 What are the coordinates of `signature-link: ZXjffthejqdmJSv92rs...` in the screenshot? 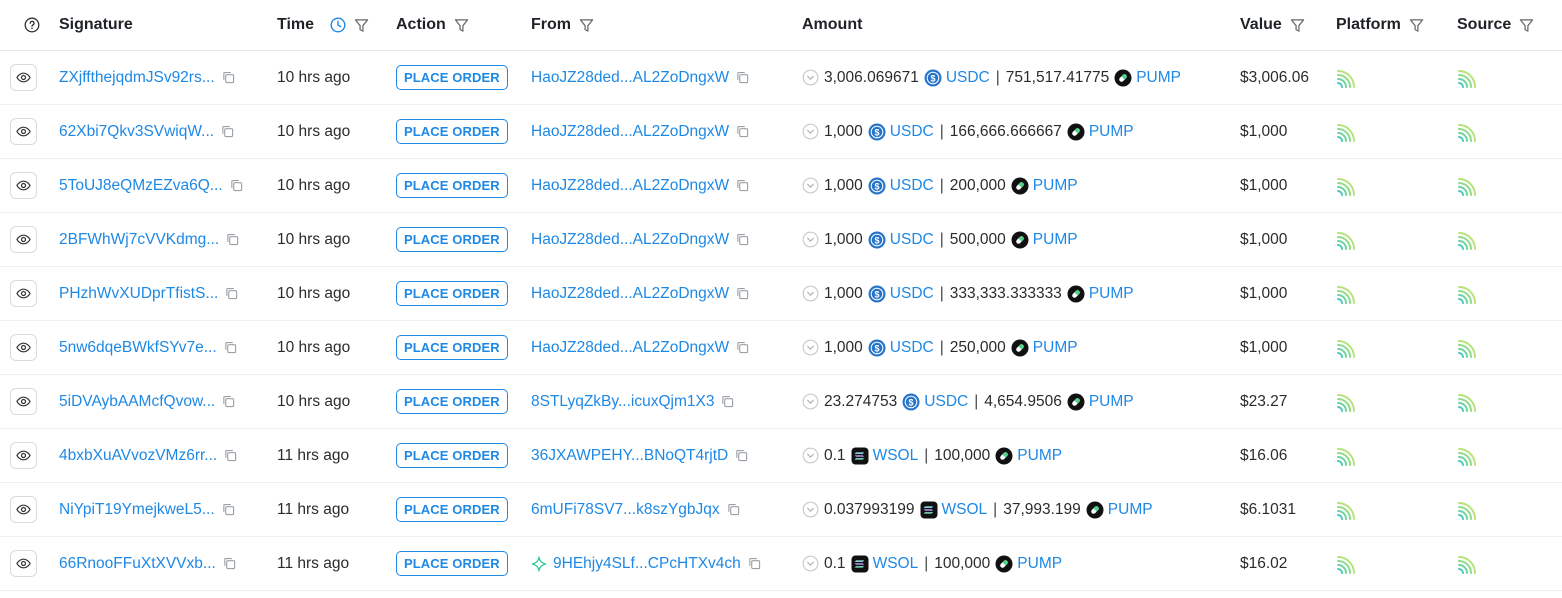 It's located at (137, 78).